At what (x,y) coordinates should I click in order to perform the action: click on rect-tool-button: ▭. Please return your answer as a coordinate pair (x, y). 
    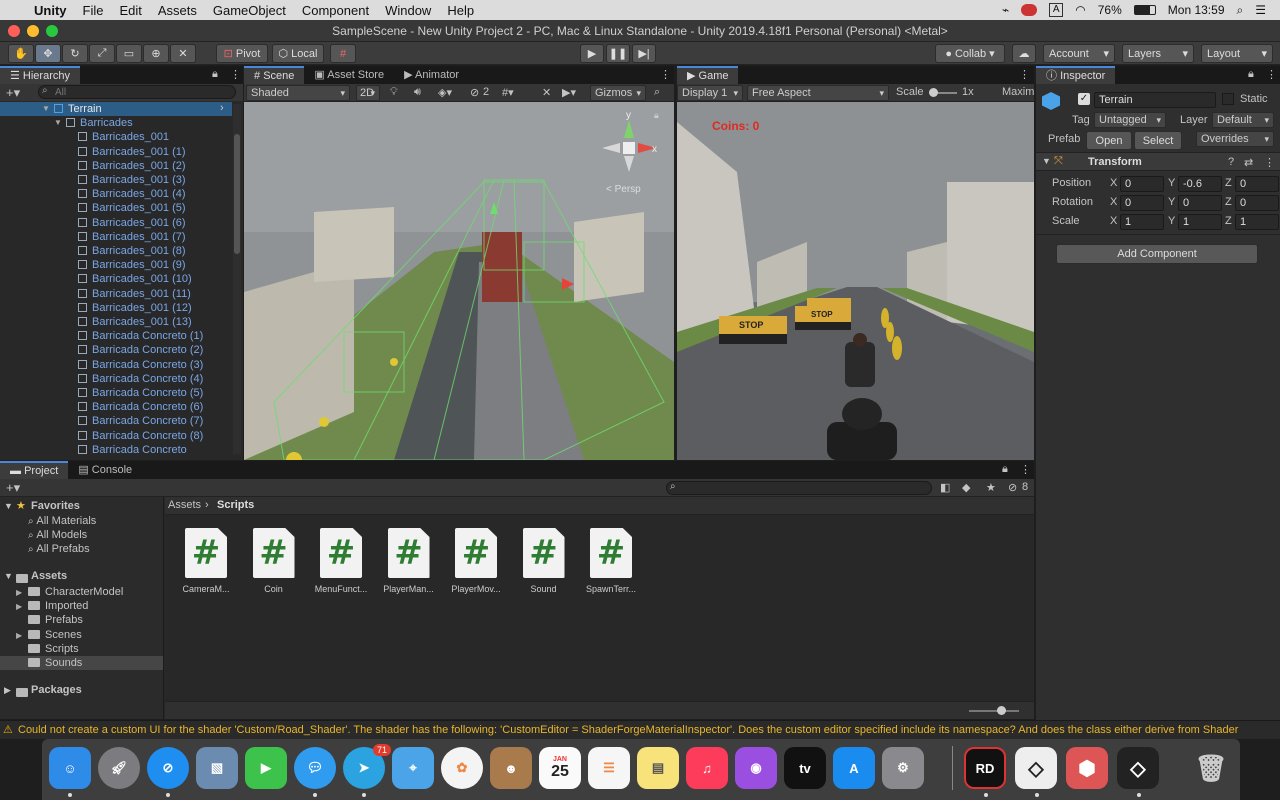
    Looking at the image, I should click on (129, 53).